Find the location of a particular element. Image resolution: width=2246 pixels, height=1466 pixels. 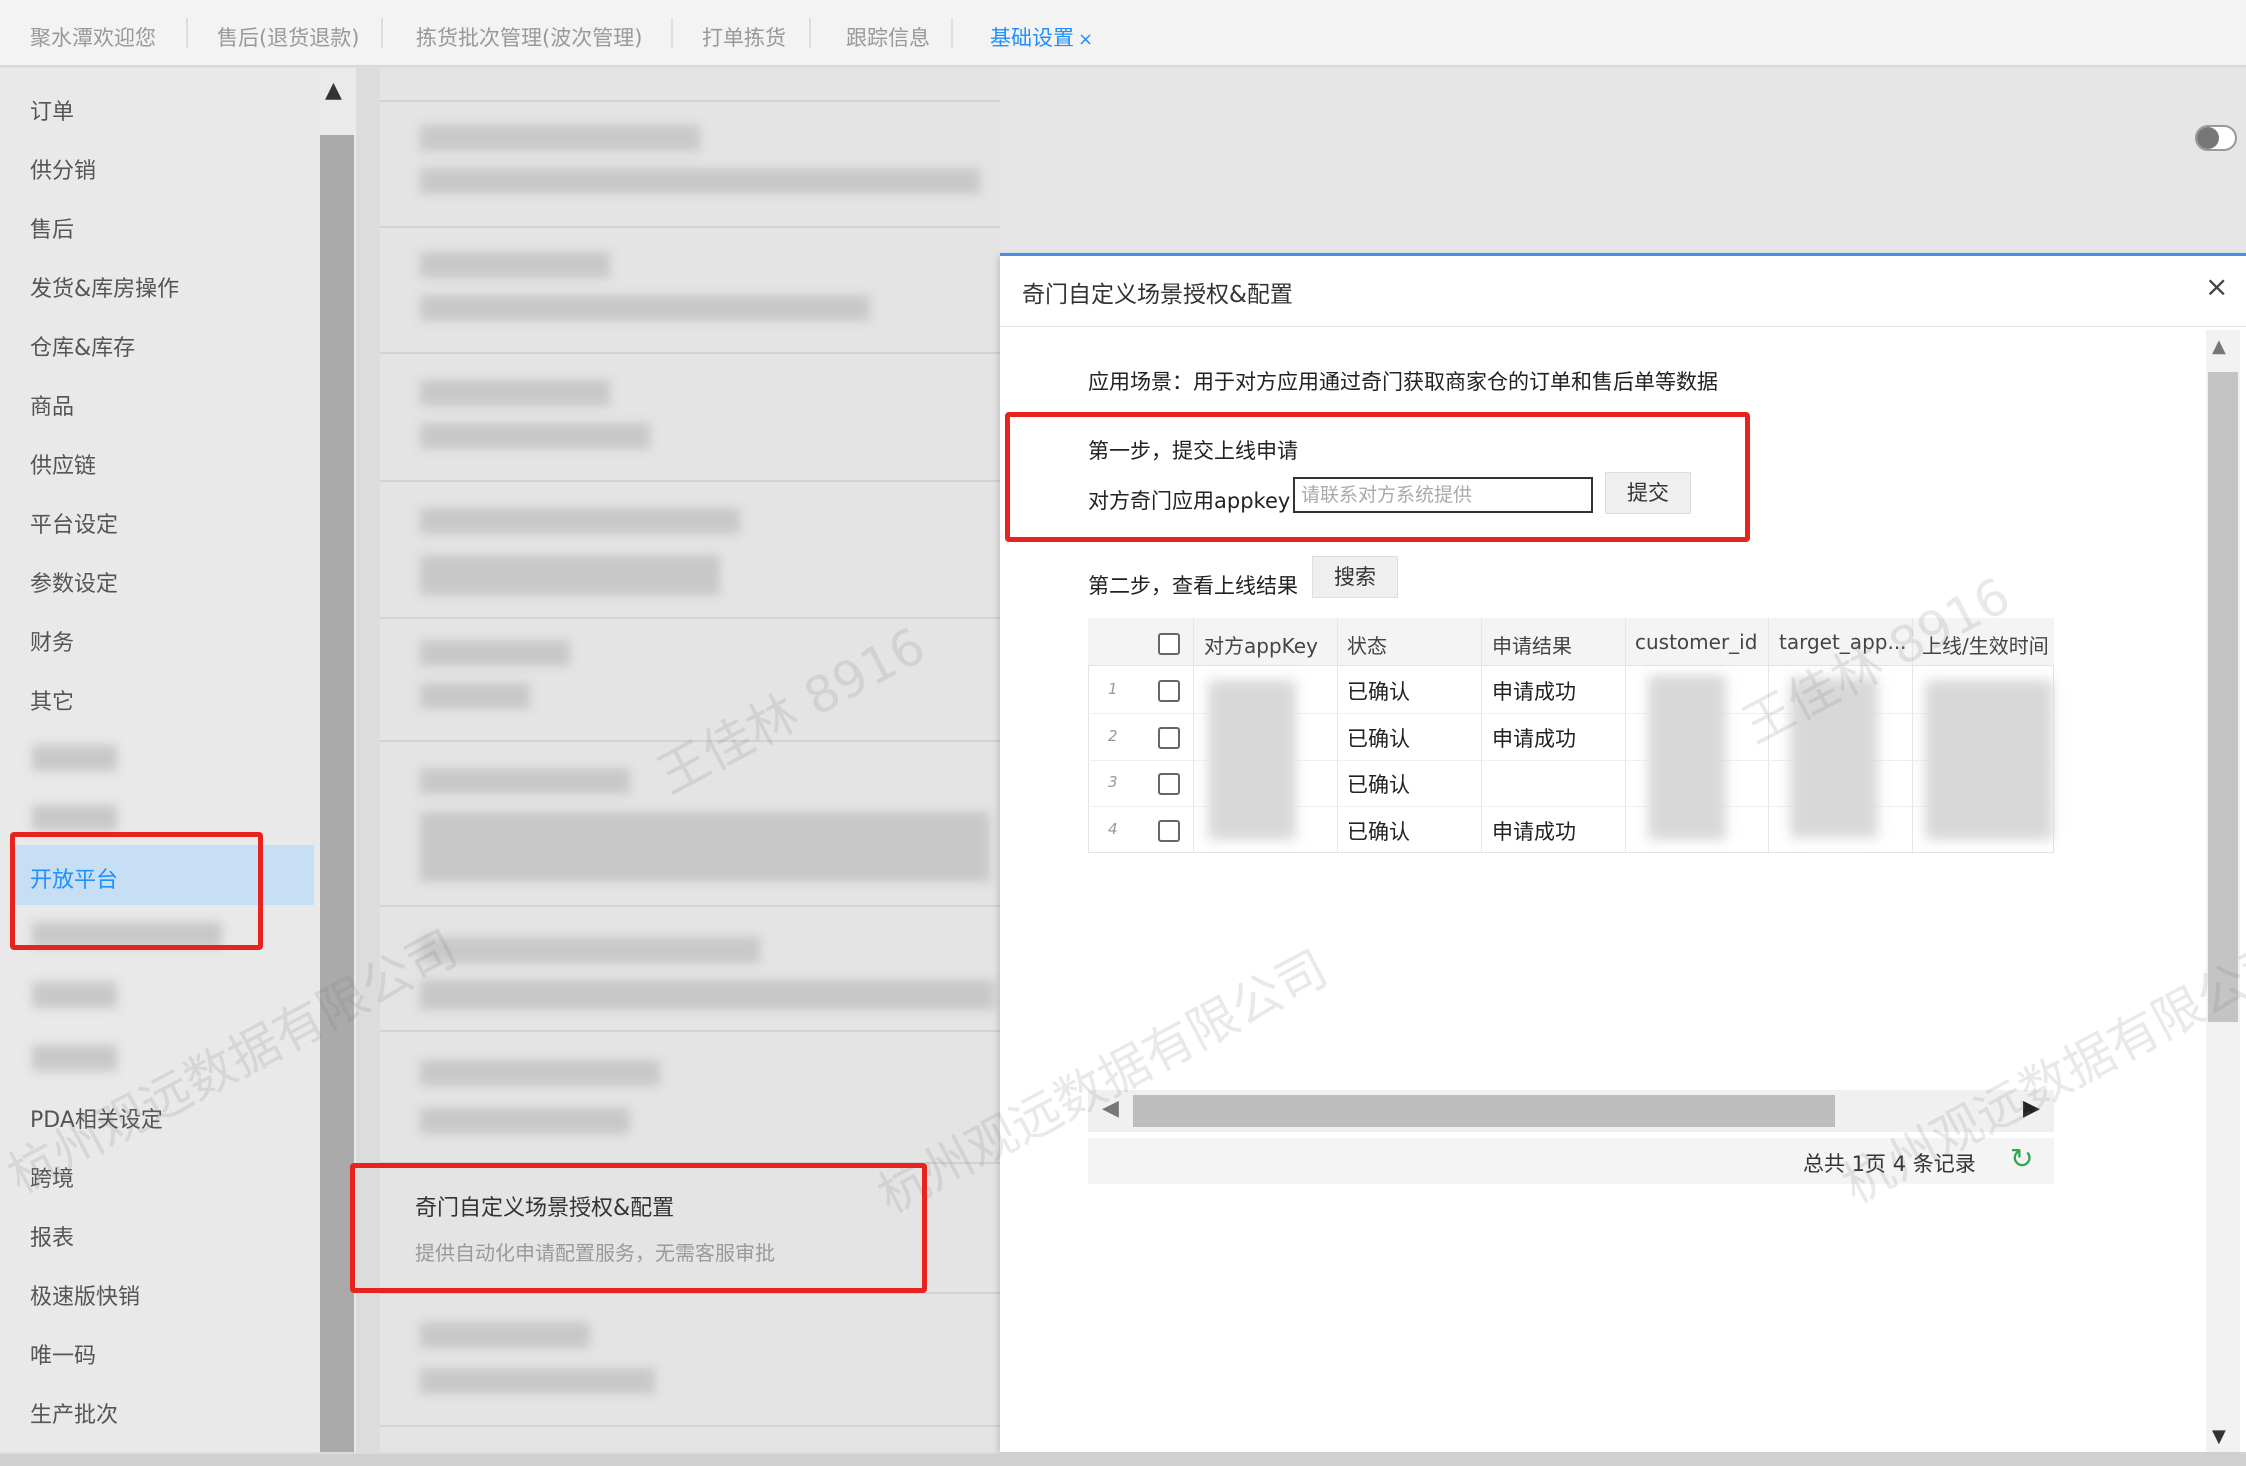

toggle-knob is located at coordinates (2208, 138).